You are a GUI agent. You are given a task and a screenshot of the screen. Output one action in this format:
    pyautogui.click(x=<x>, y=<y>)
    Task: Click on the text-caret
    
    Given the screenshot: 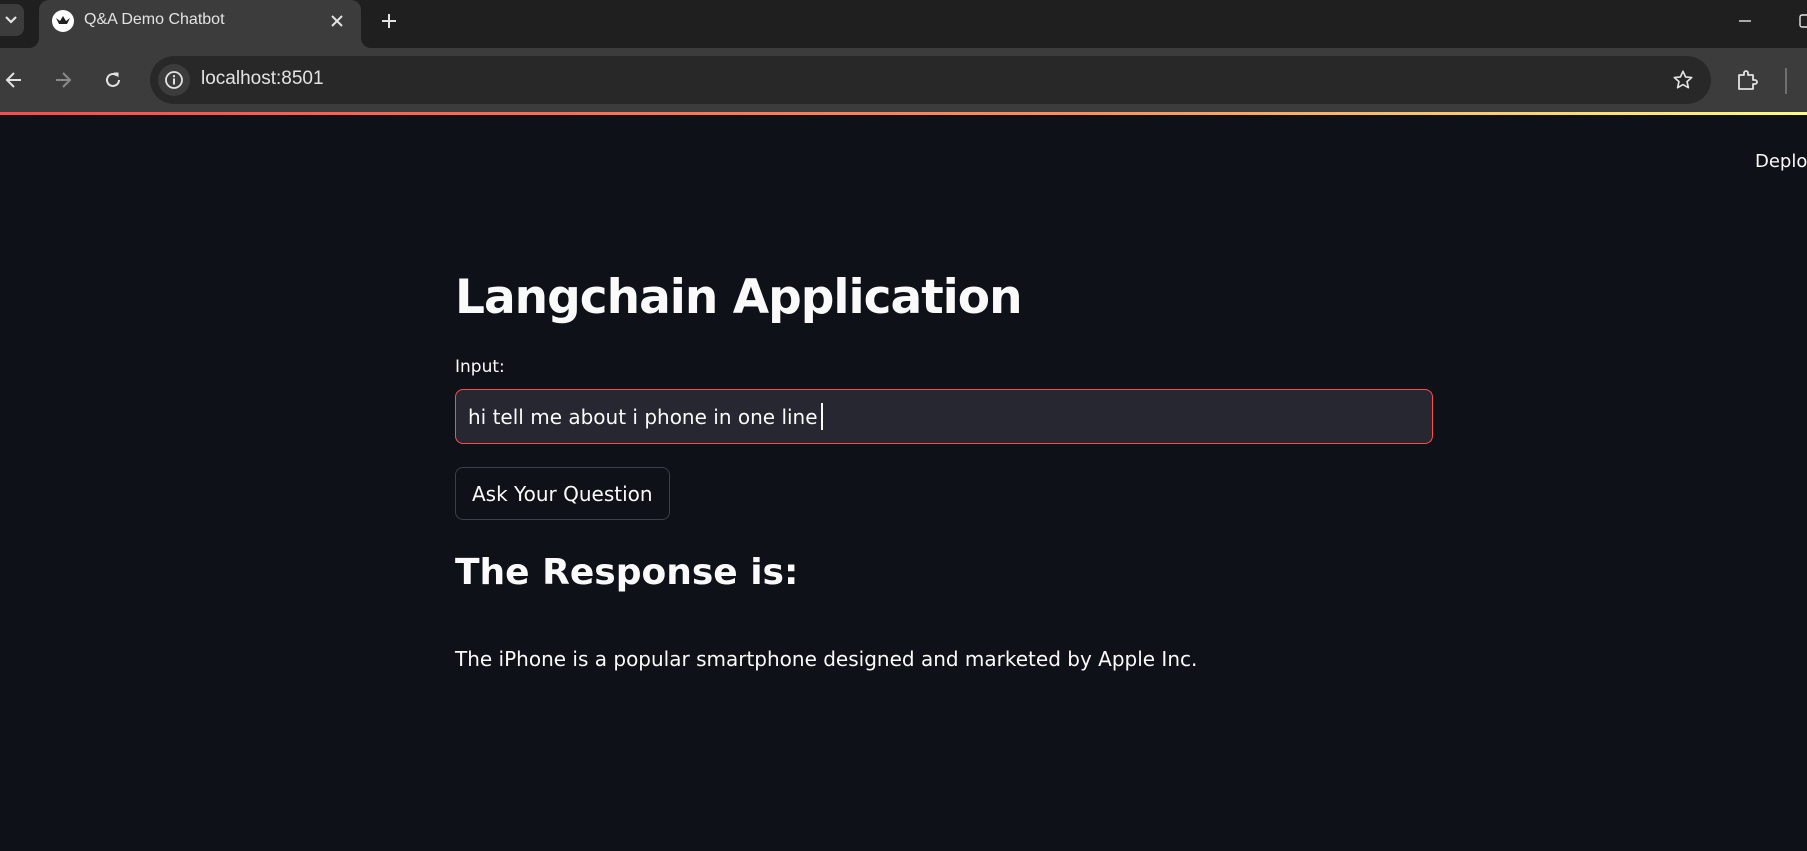 What is the action you would take?
    pyautogui.click(x=821, y=416)
    